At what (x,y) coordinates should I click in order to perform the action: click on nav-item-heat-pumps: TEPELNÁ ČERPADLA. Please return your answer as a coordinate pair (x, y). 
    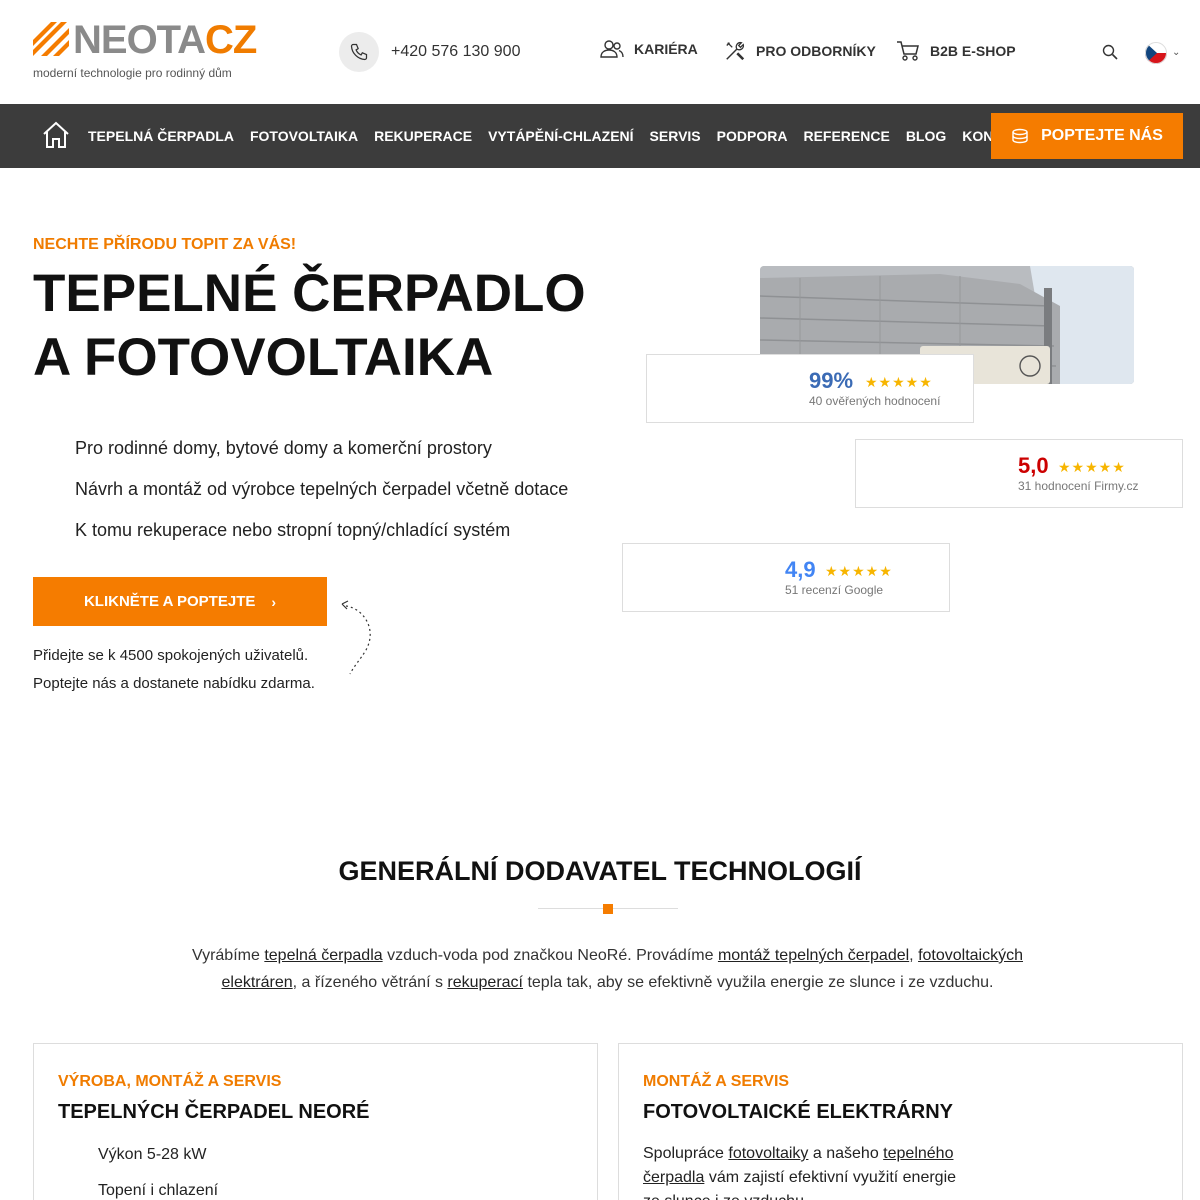
    Looking at the image, I should click on (161, 136).